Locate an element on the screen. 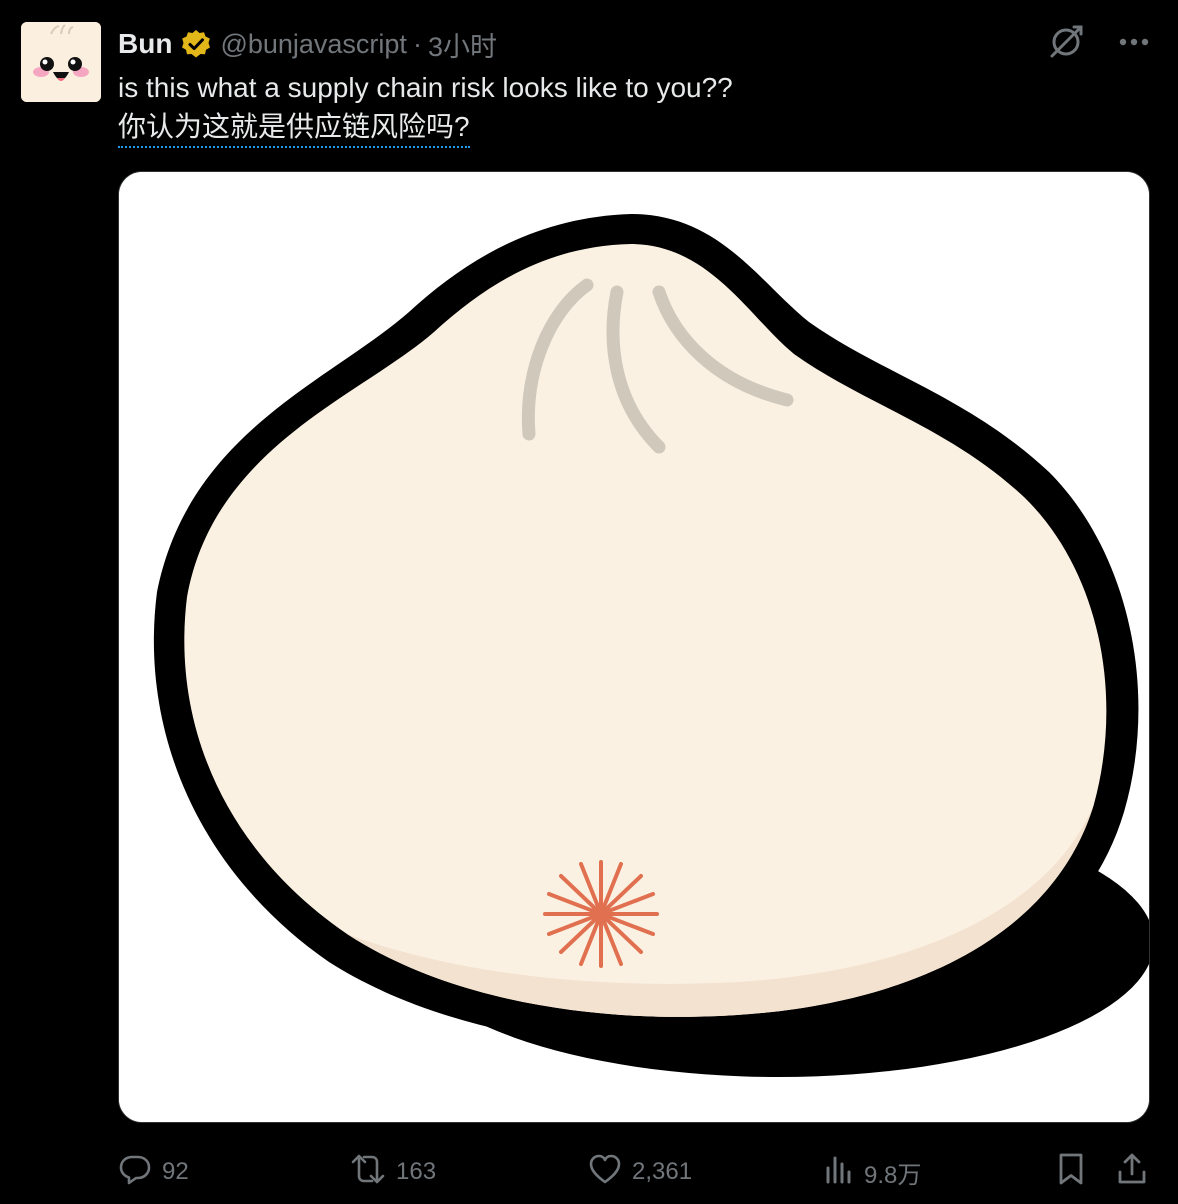  like-button: 2,361 is located at coordinates (640, 1172).